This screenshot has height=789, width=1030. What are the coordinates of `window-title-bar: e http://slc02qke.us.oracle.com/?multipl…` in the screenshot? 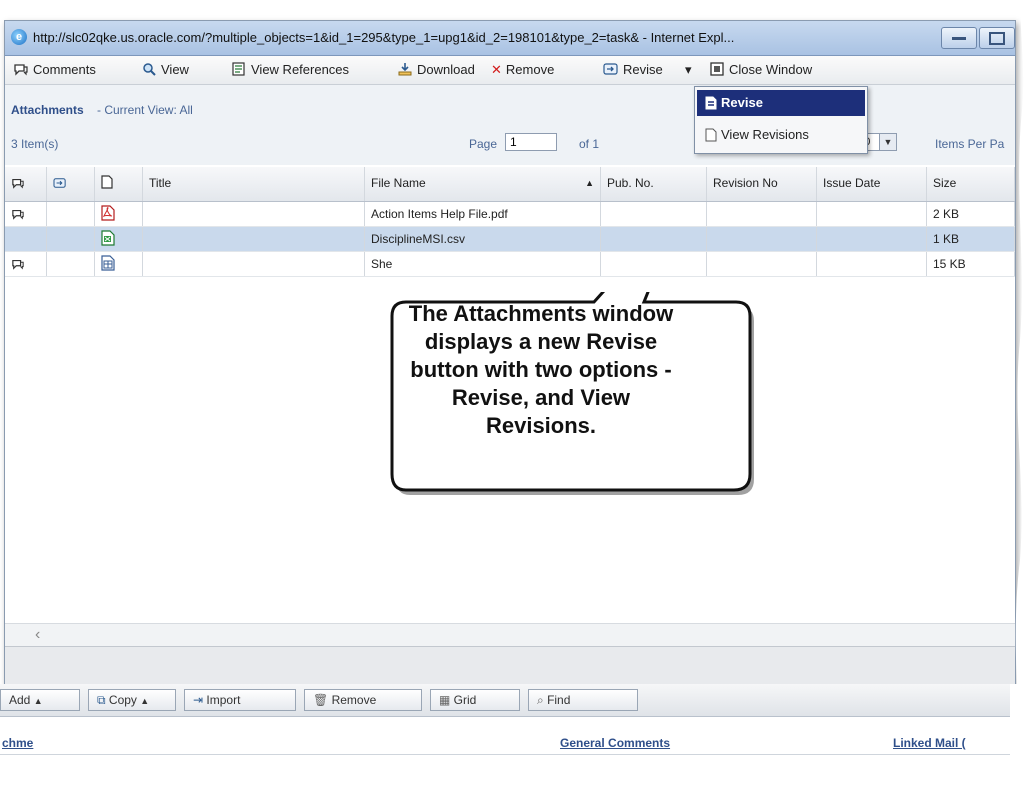 It's located at (510, 38).